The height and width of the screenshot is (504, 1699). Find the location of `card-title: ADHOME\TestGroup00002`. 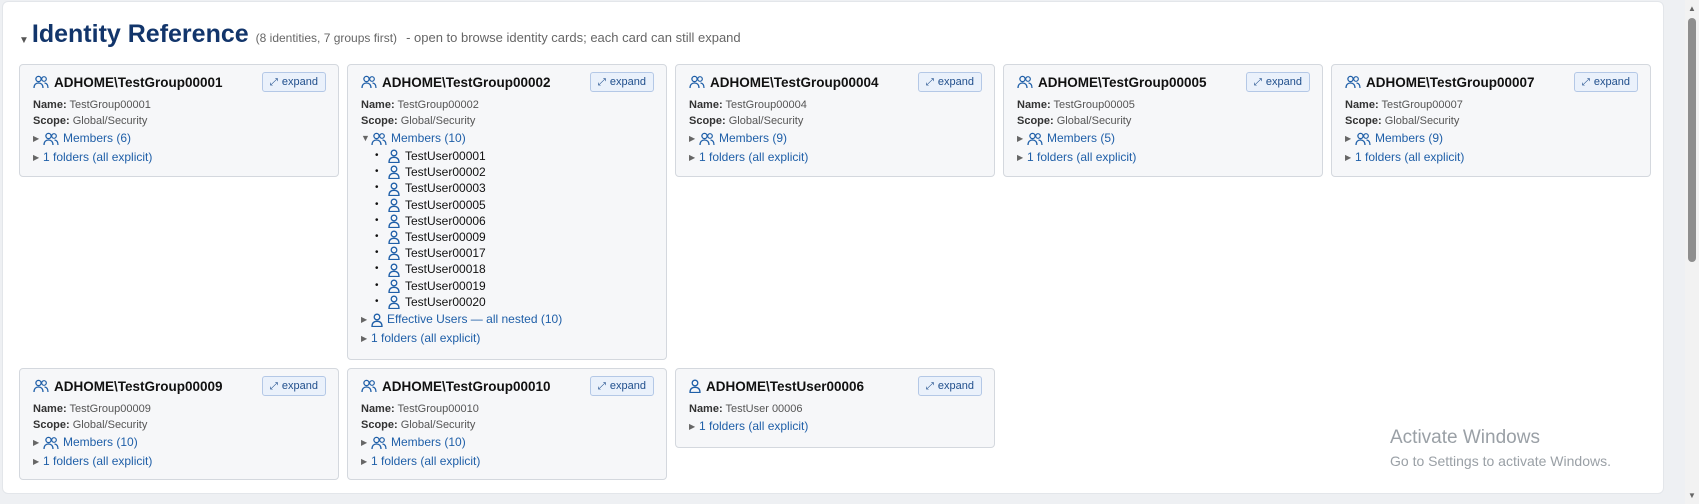

card-title: ADHOME\TestGroup00002 is located at coordinates (466, 82).